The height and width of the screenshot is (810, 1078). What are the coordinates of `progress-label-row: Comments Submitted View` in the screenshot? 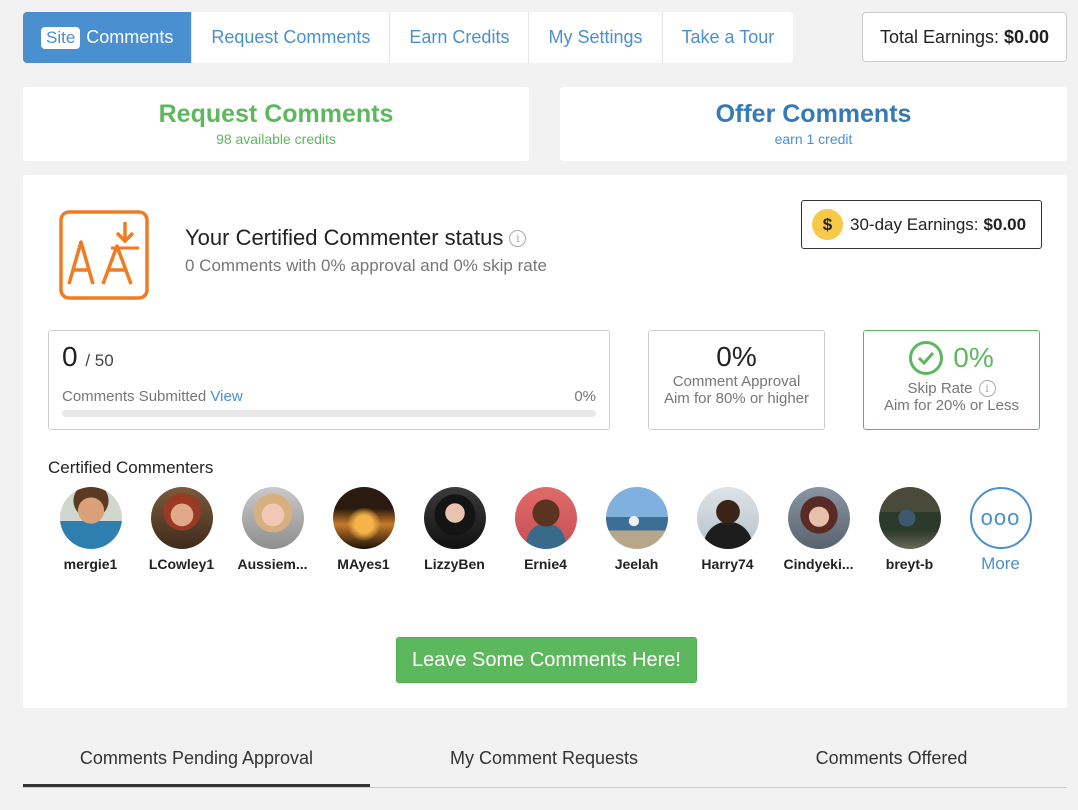 It's located at (152, 396).